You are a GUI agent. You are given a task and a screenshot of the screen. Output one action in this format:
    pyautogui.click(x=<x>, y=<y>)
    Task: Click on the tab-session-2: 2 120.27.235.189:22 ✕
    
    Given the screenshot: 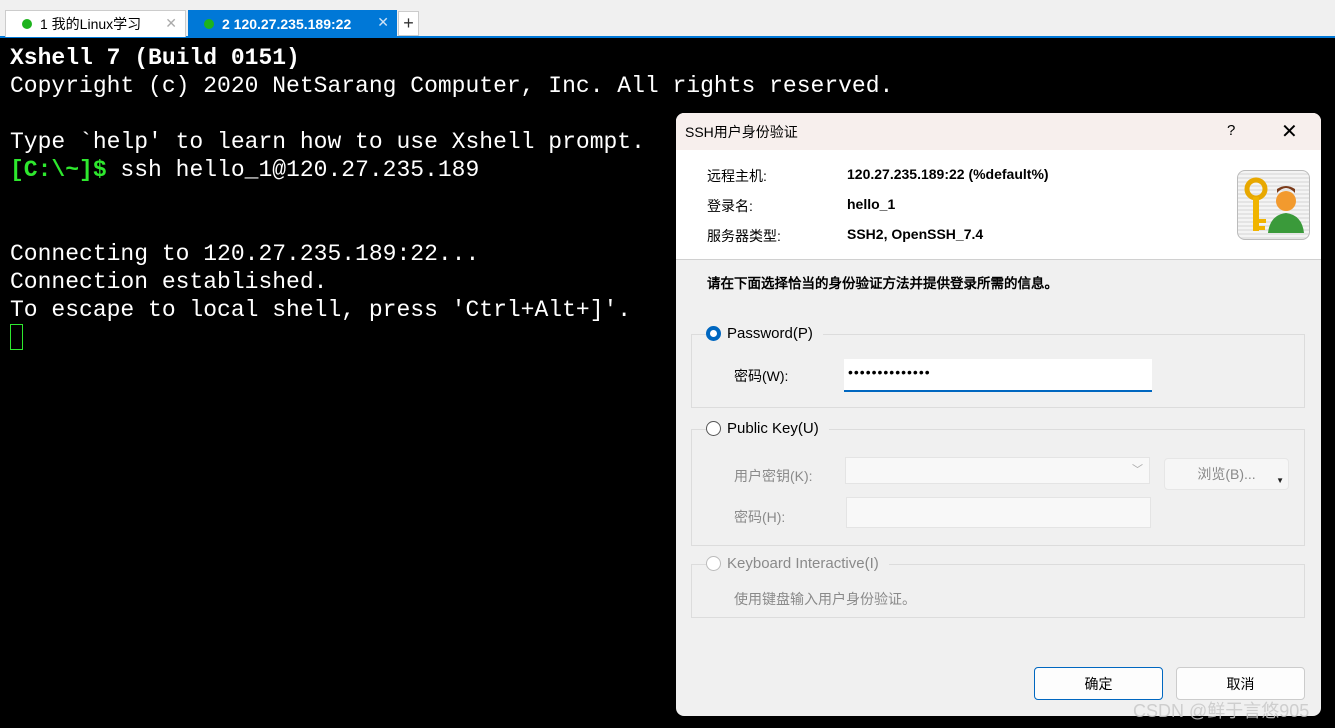 What is the action you would take?
    pyautogui.click(x=292, y=23)
    